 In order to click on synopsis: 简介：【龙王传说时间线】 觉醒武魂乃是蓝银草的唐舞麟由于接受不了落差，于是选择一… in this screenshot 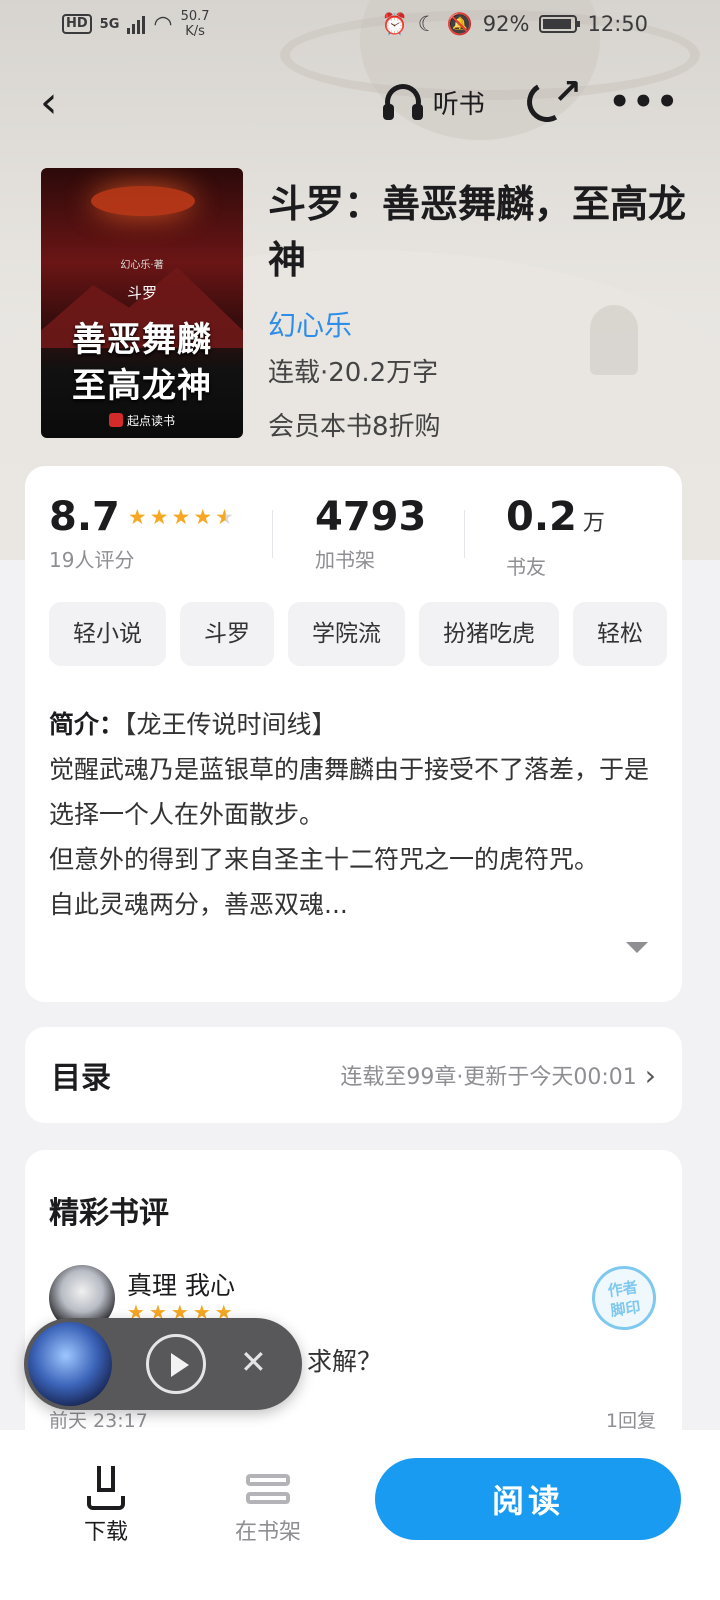, I will do `click(349, 814)`.